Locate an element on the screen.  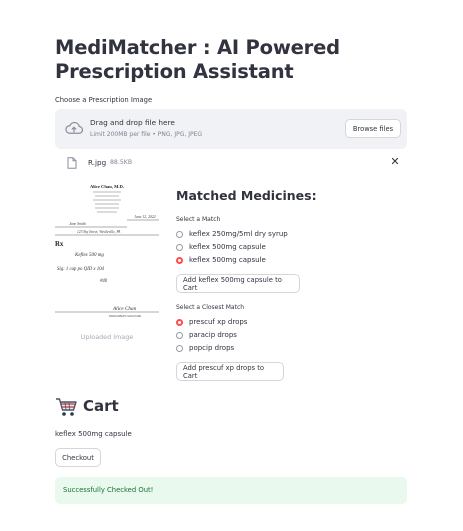
rx-drug-line: Keflex 500 mg is located at coordinates (89, 255).